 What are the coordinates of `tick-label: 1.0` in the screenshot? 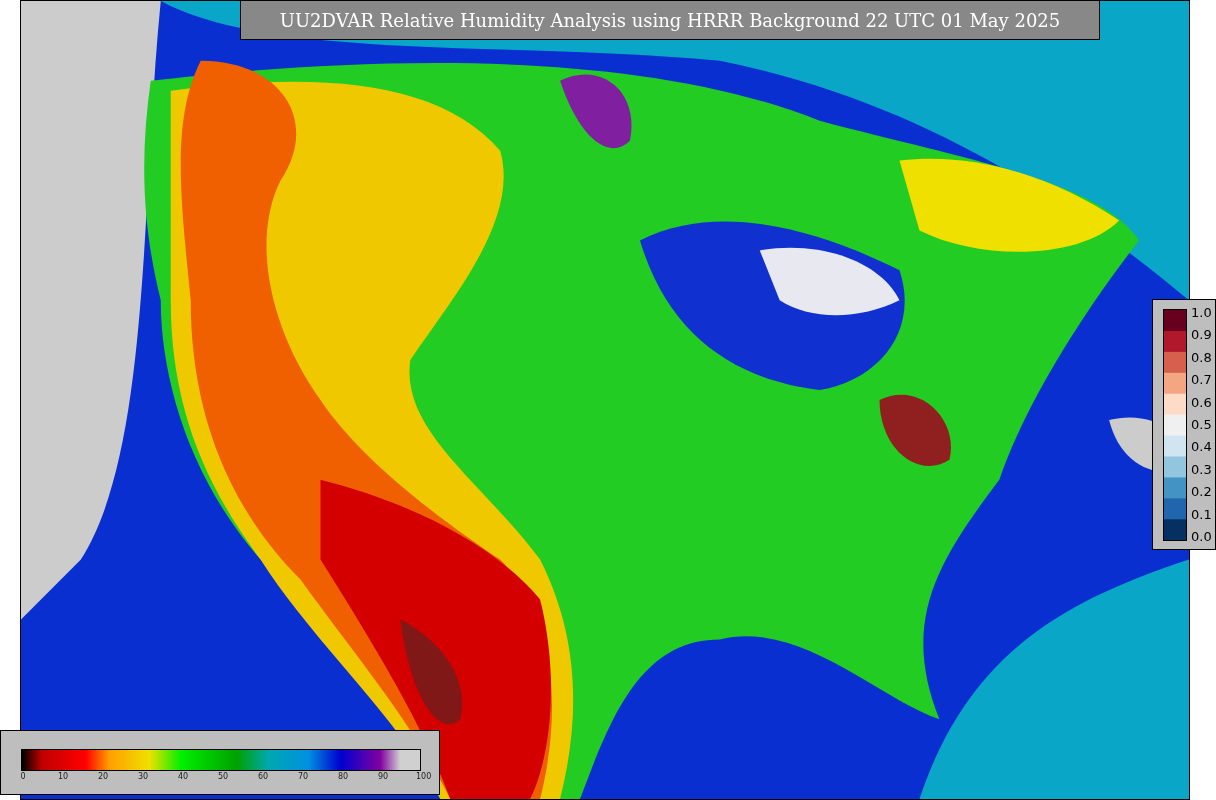 It's located at (1201, 313).